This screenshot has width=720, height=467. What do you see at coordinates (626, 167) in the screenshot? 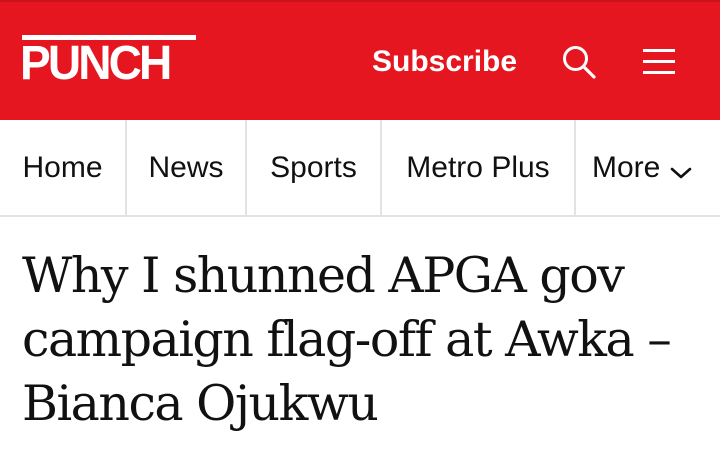
I see `nav-more-label: More` at bounding box center [626, 167].